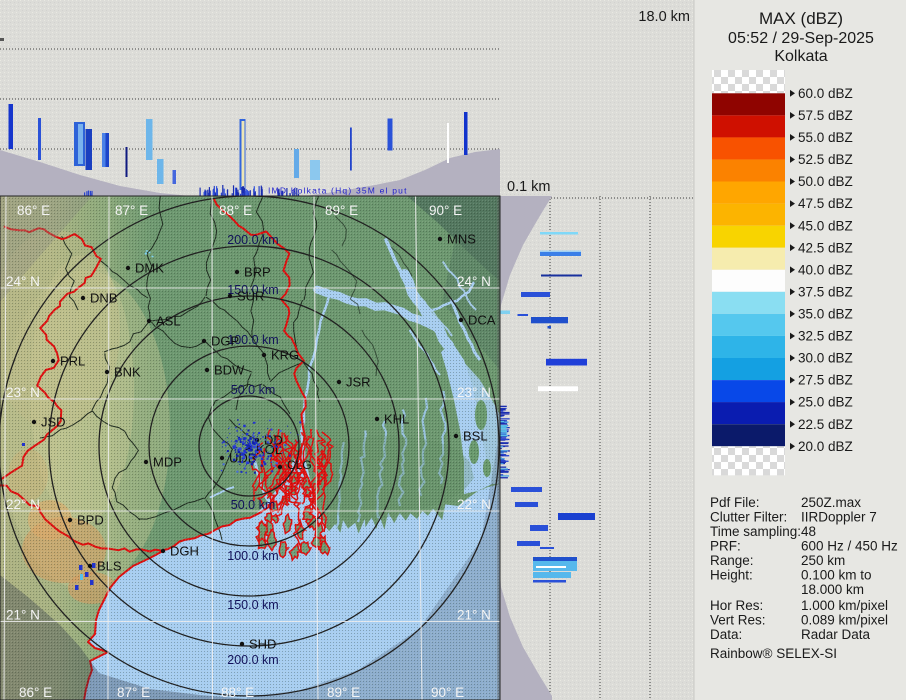 The height and width of the screenshot is (700, 906). I want to click on svg-text: DGH, so click(184, 551).